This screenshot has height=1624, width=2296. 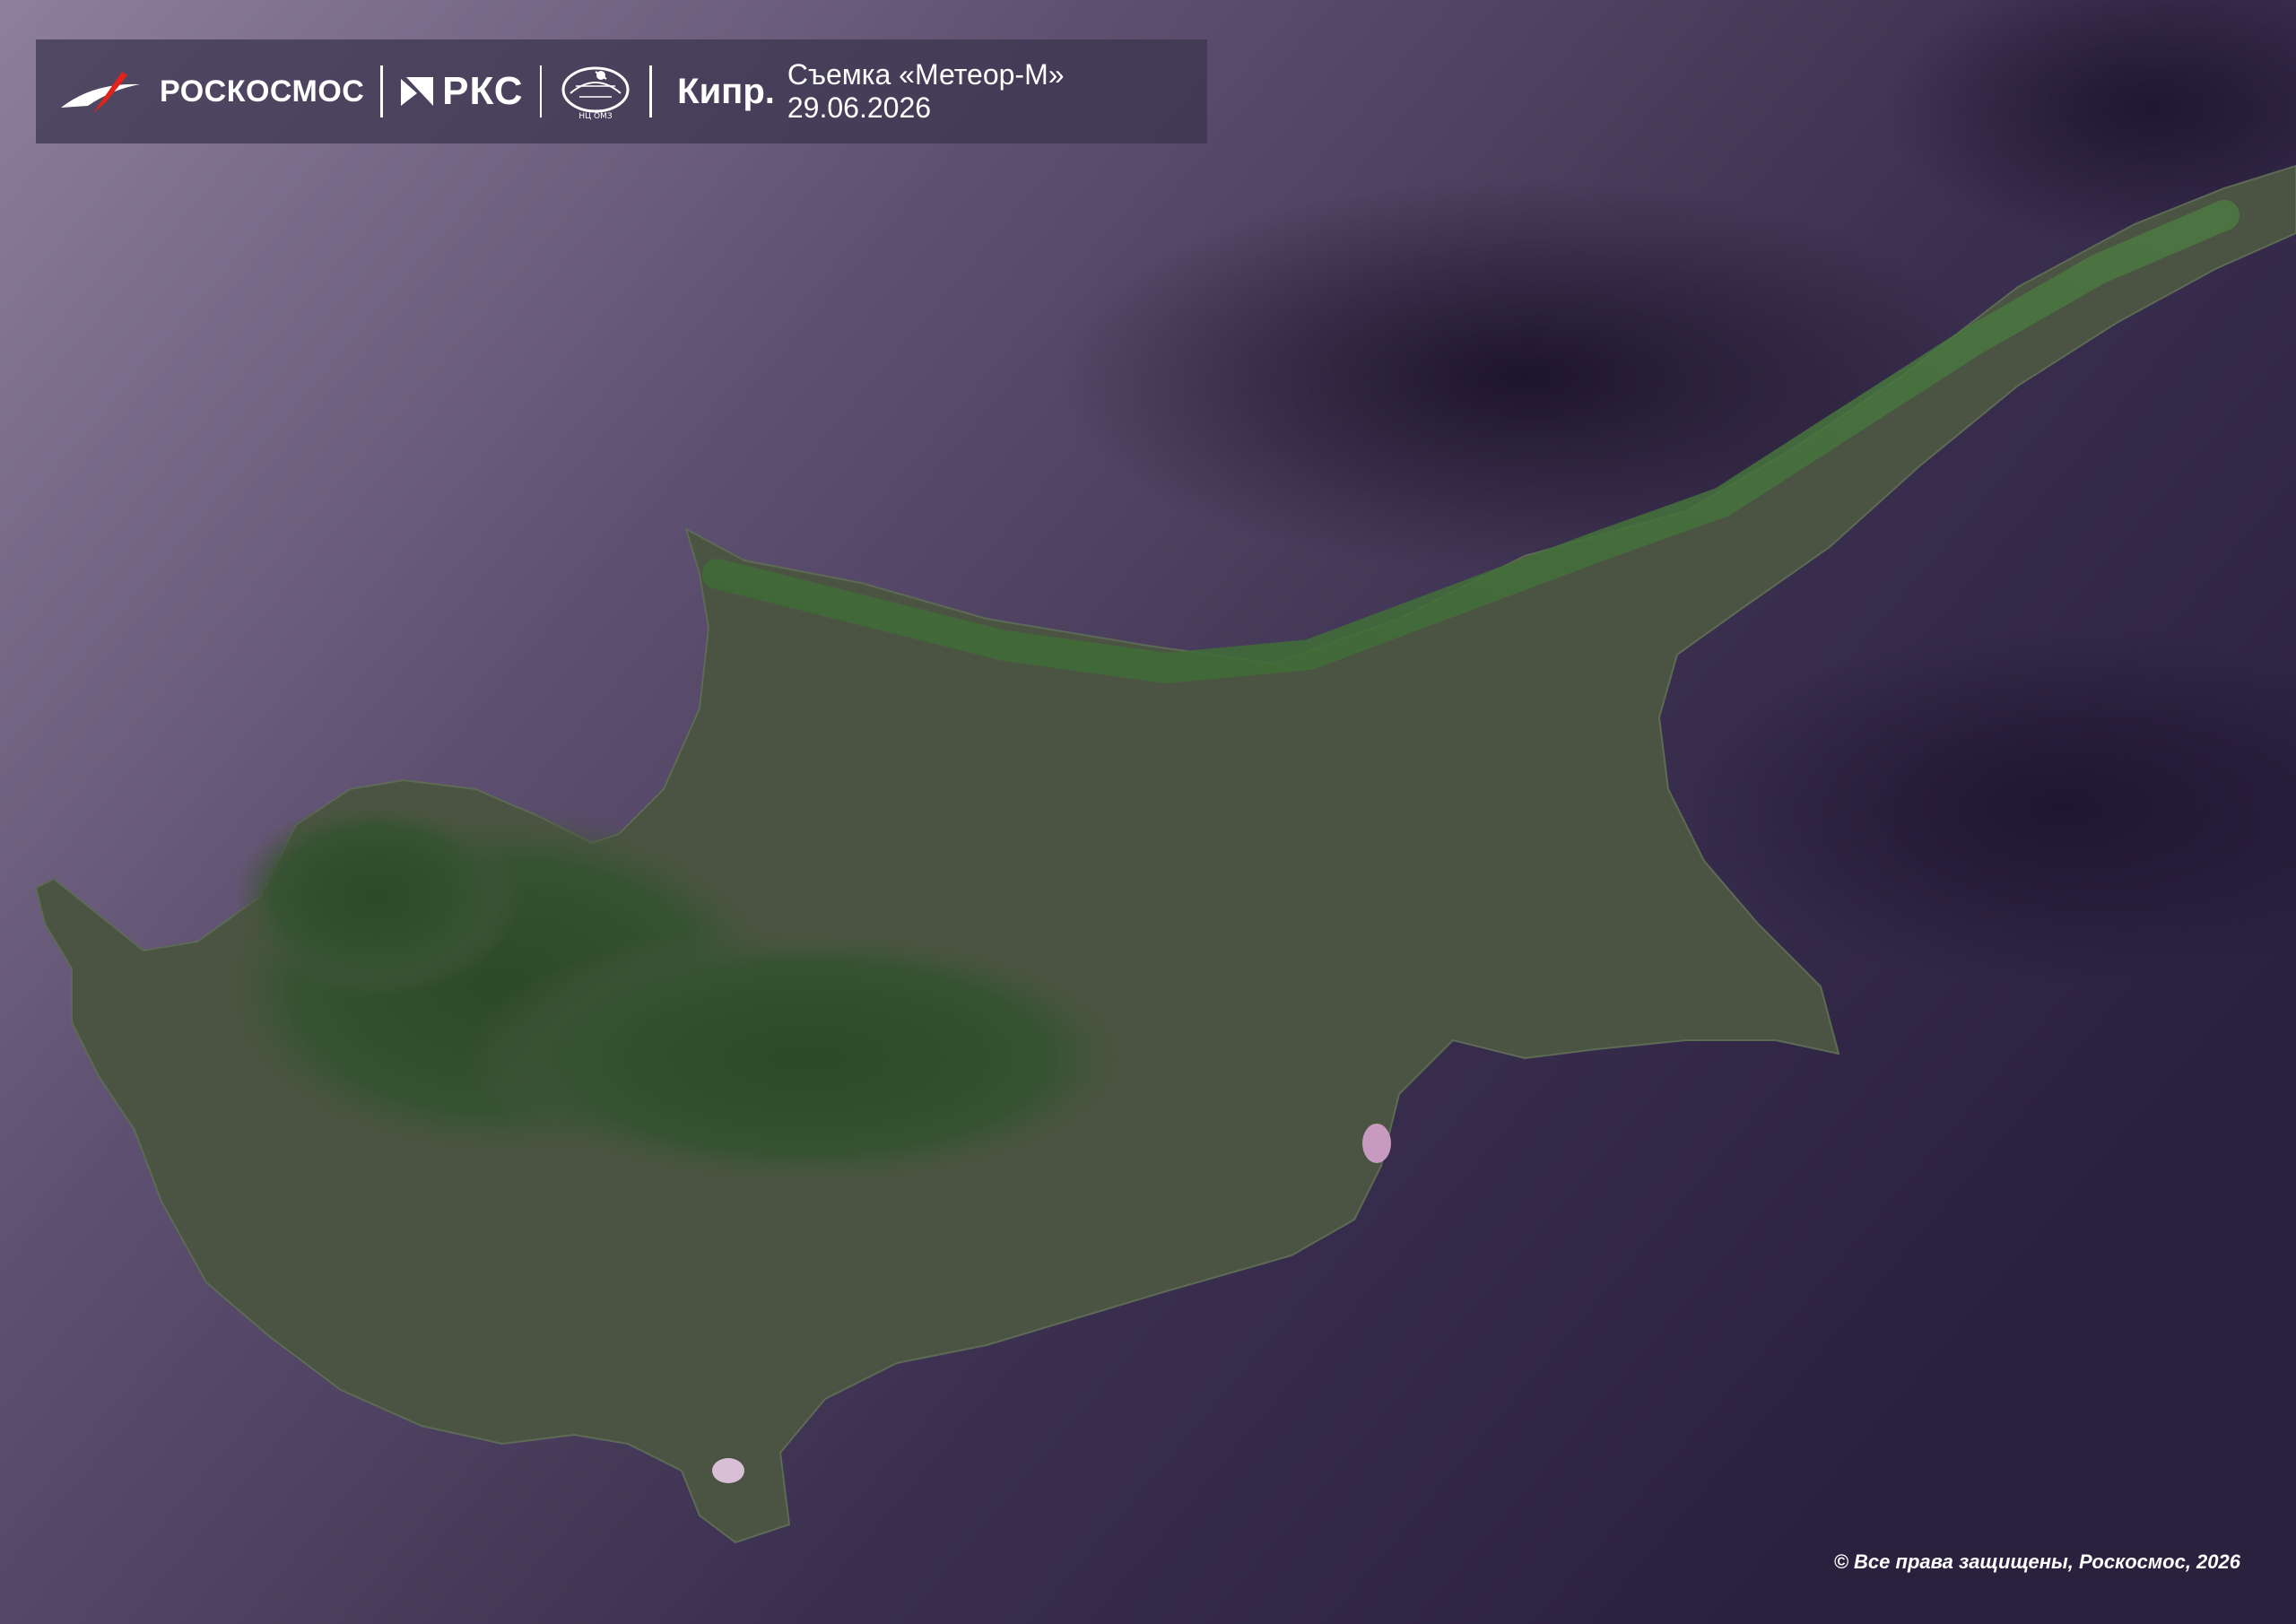 I want to click on rks-logo: РКС, so click(x=461, y=91).